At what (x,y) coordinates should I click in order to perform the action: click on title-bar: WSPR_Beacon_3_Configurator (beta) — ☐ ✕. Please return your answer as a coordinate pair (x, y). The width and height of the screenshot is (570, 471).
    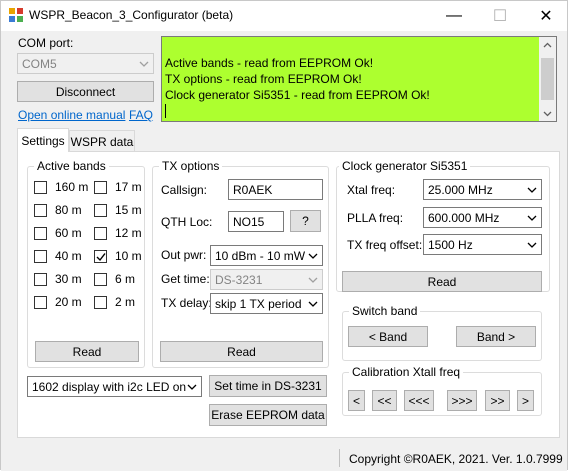
    Looking at the image, I should click on (284, 16).